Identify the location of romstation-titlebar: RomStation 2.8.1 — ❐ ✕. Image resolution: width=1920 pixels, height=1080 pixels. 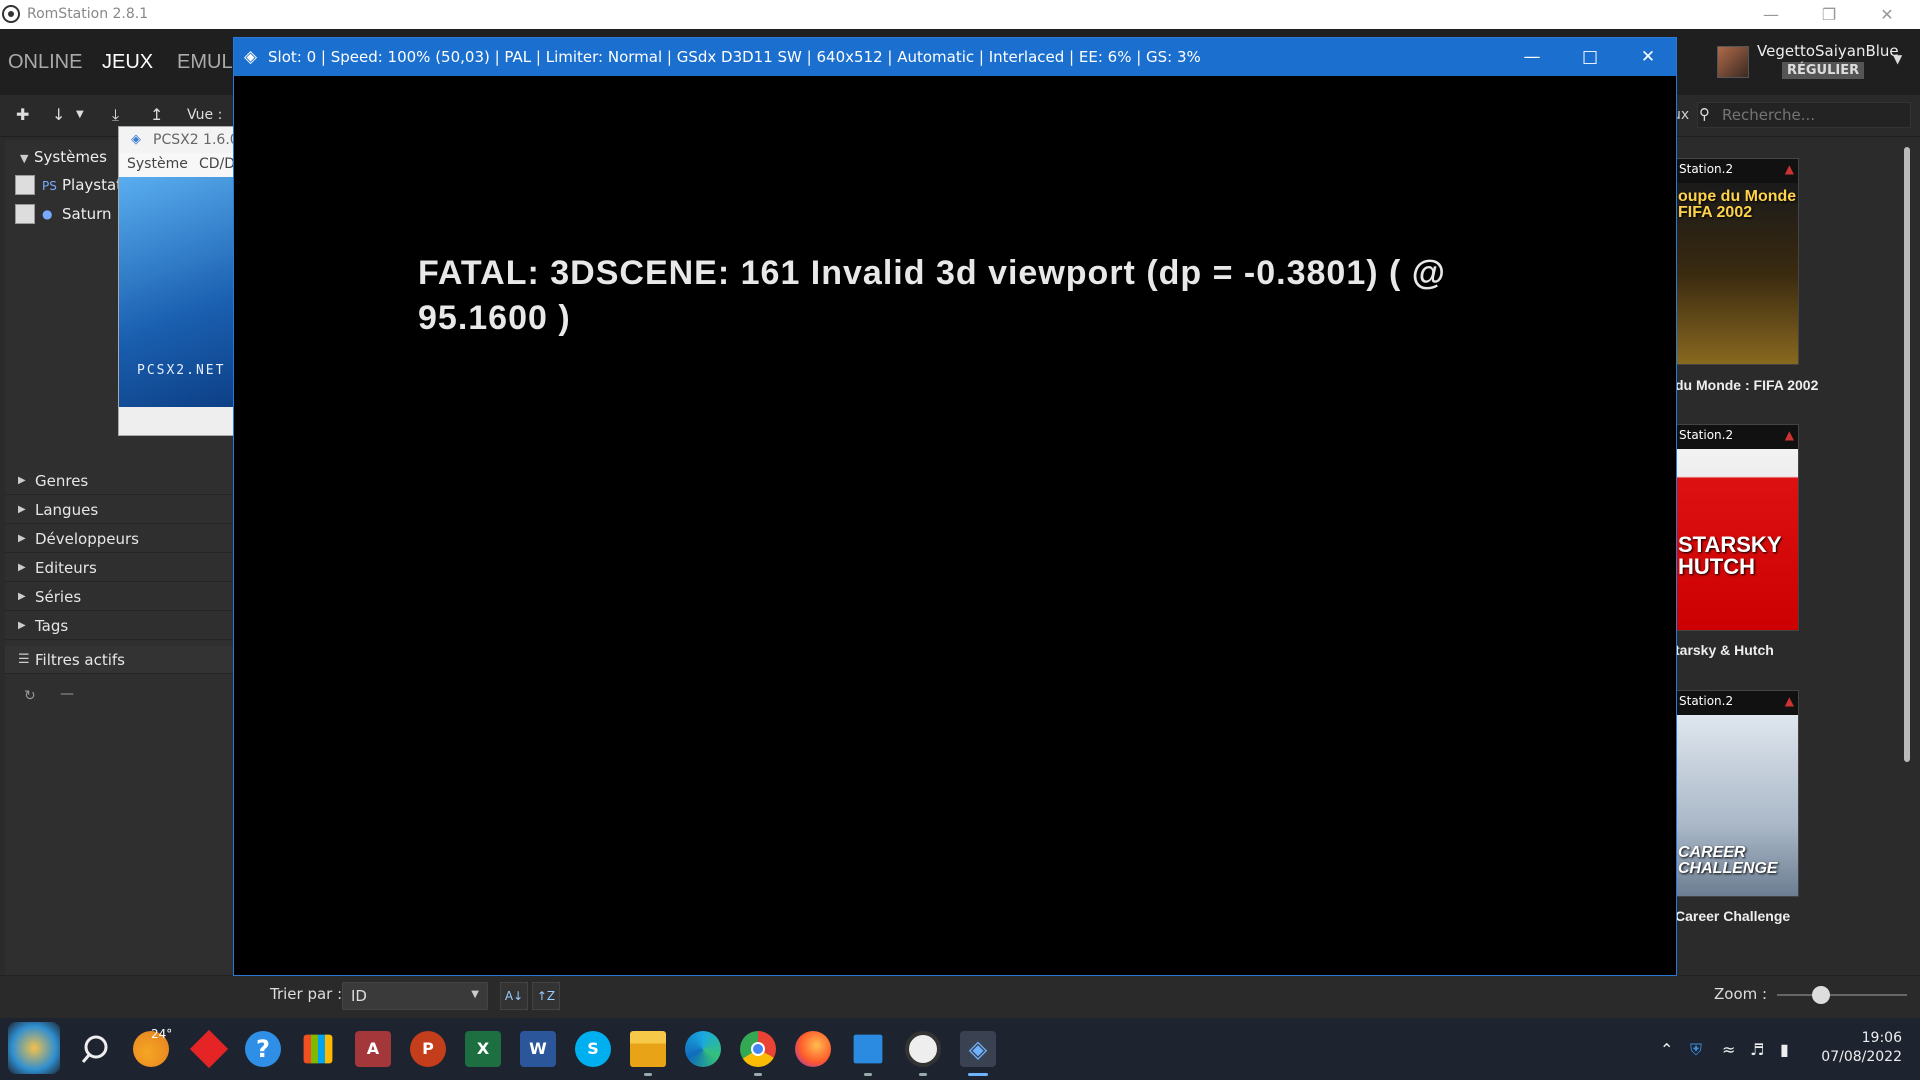
(960, 14).